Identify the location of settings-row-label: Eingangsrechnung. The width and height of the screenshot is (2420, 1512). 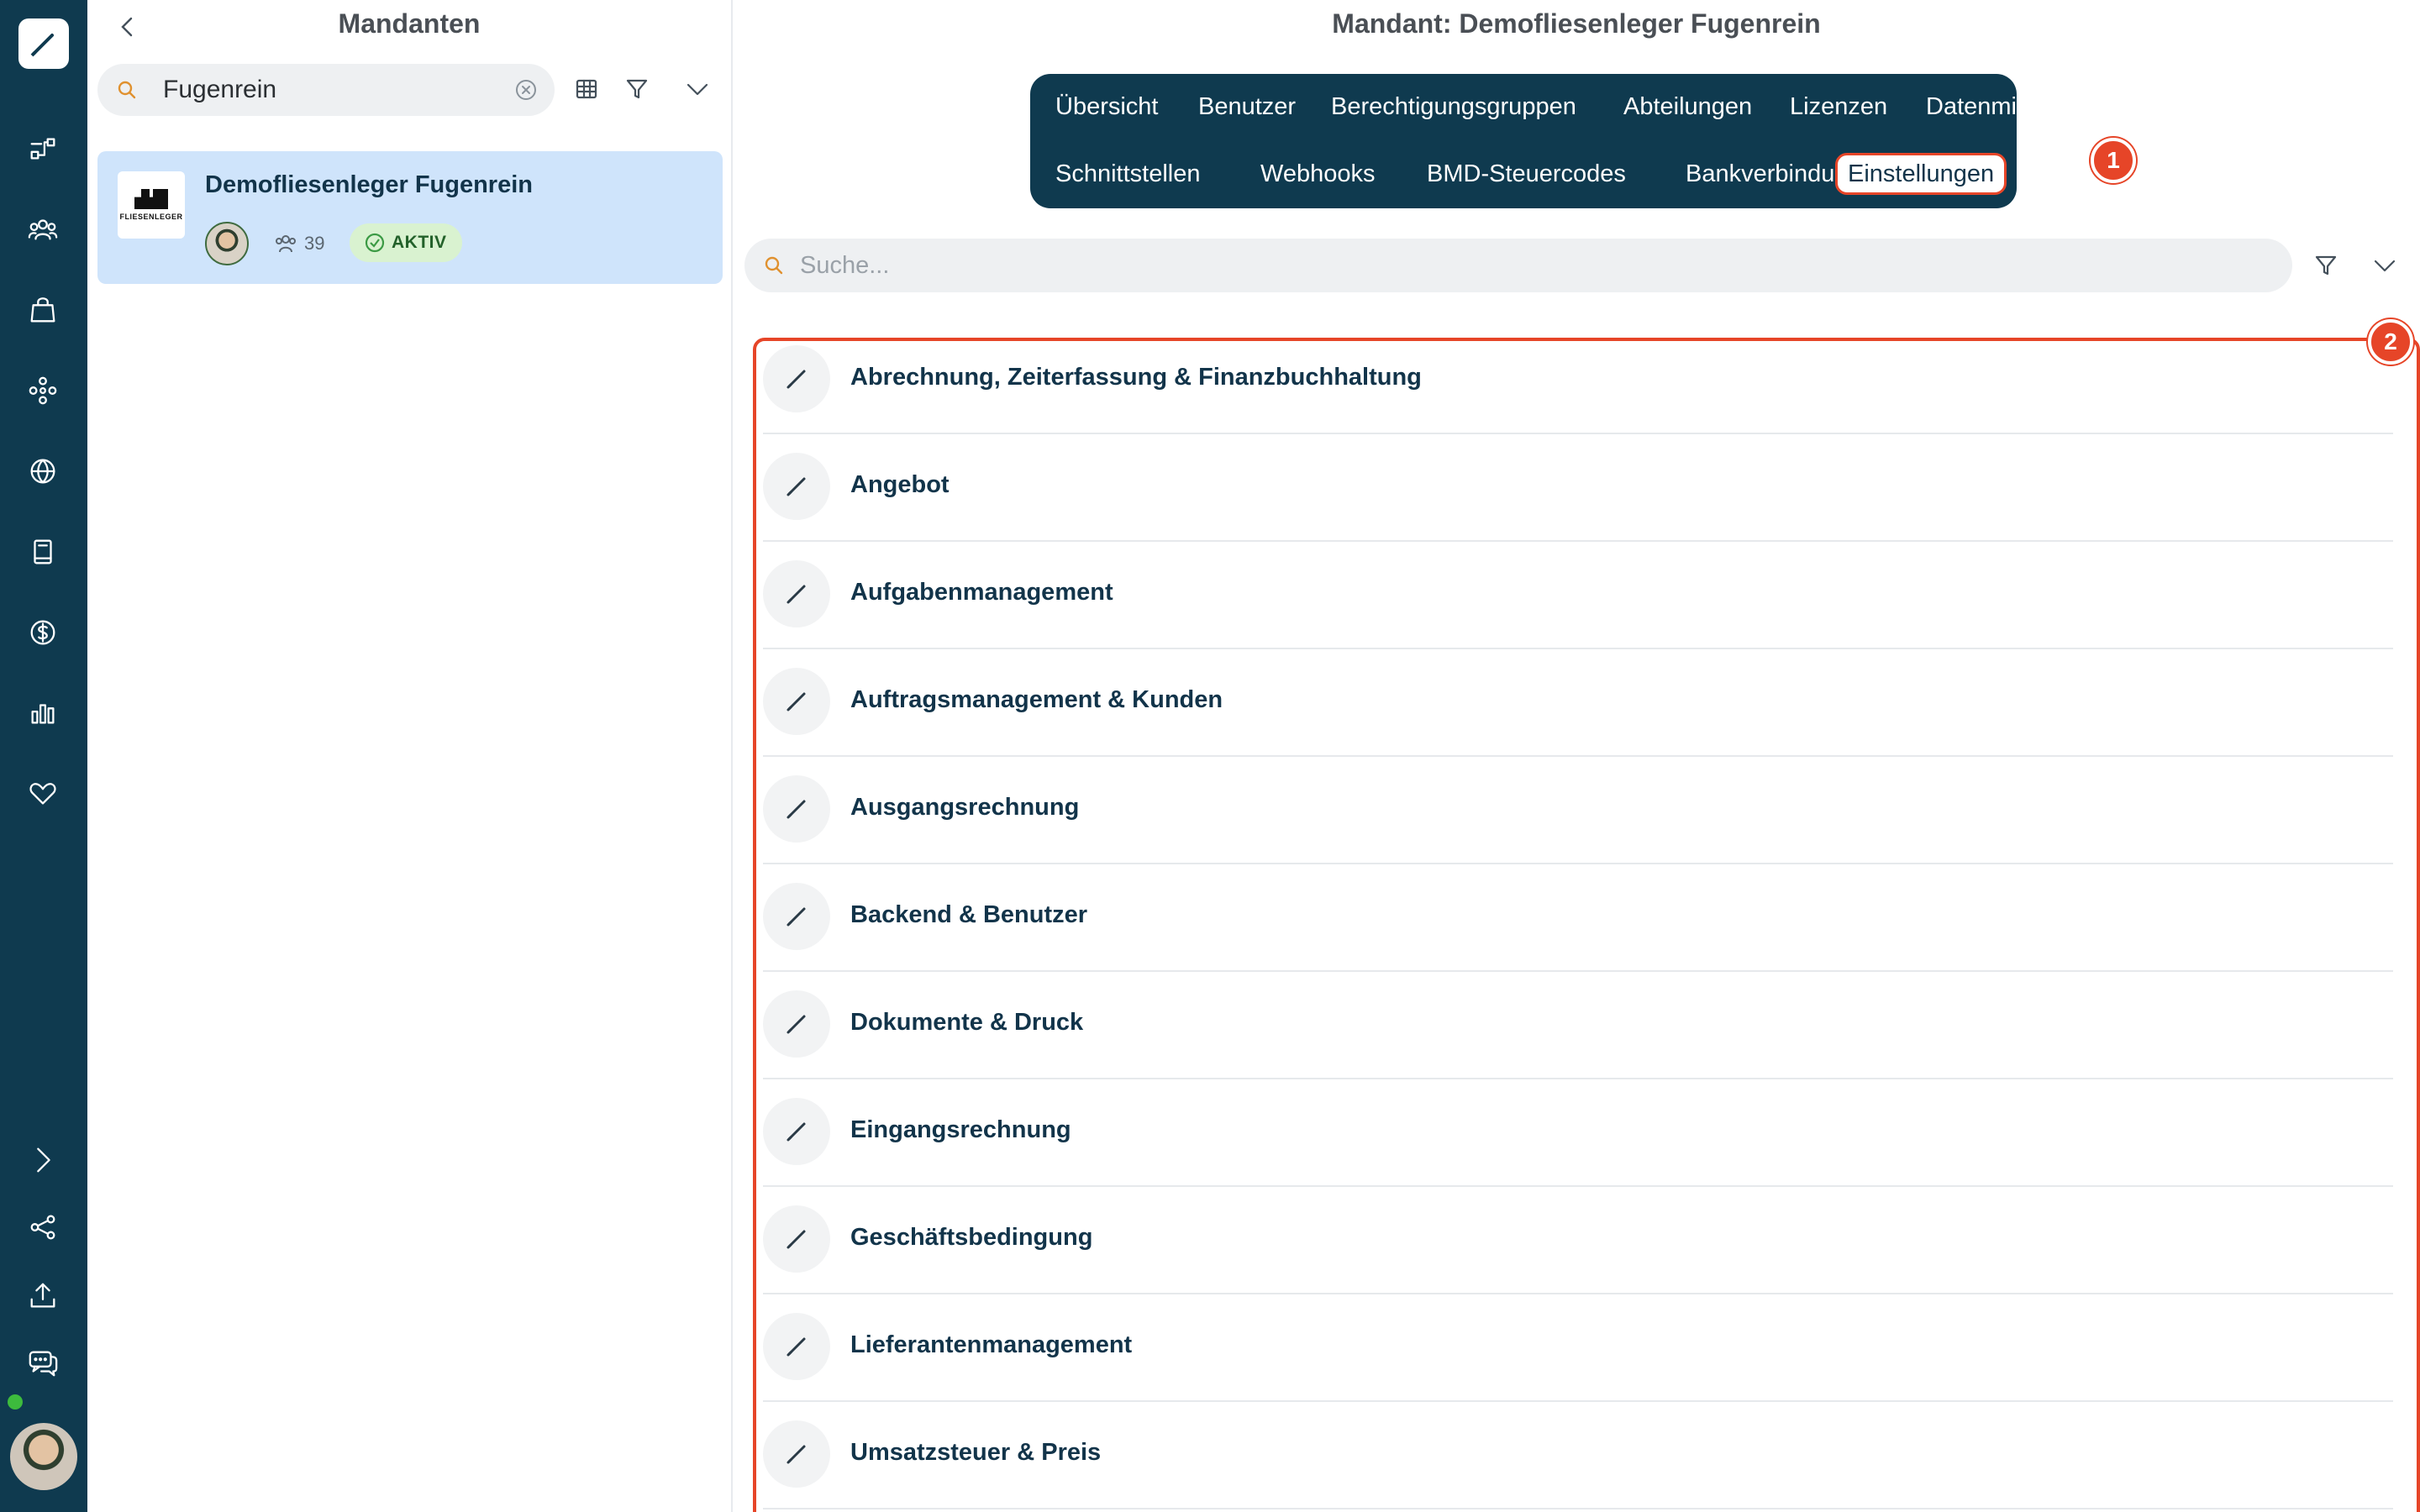
(961, 1129).